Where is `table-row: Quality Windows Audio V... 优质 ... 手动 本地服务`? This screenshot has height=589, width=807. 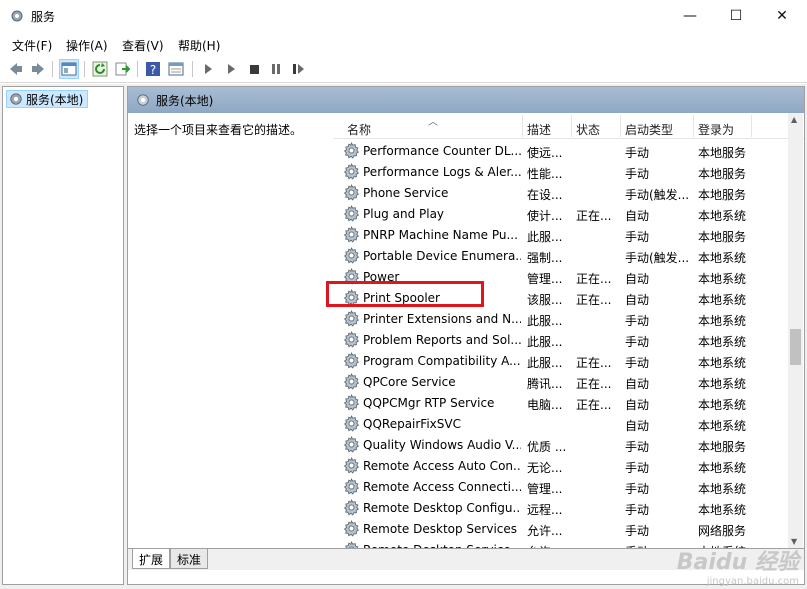 table-row: Quality Windows Audio V... 优质 ... 手动 本地服务 is located at coordinates (560, 444).